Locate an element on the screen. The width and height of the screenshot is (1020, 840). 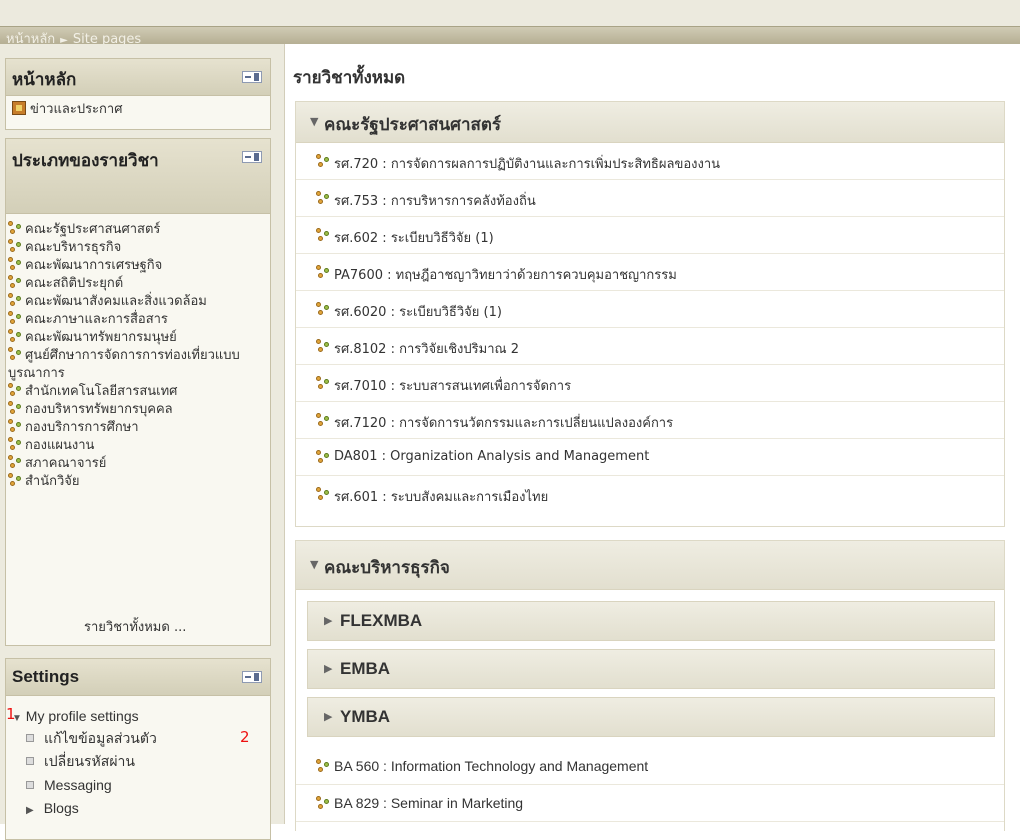
subcategory-header: ▶ FLEXMBA is located at coordinates (651, 621).